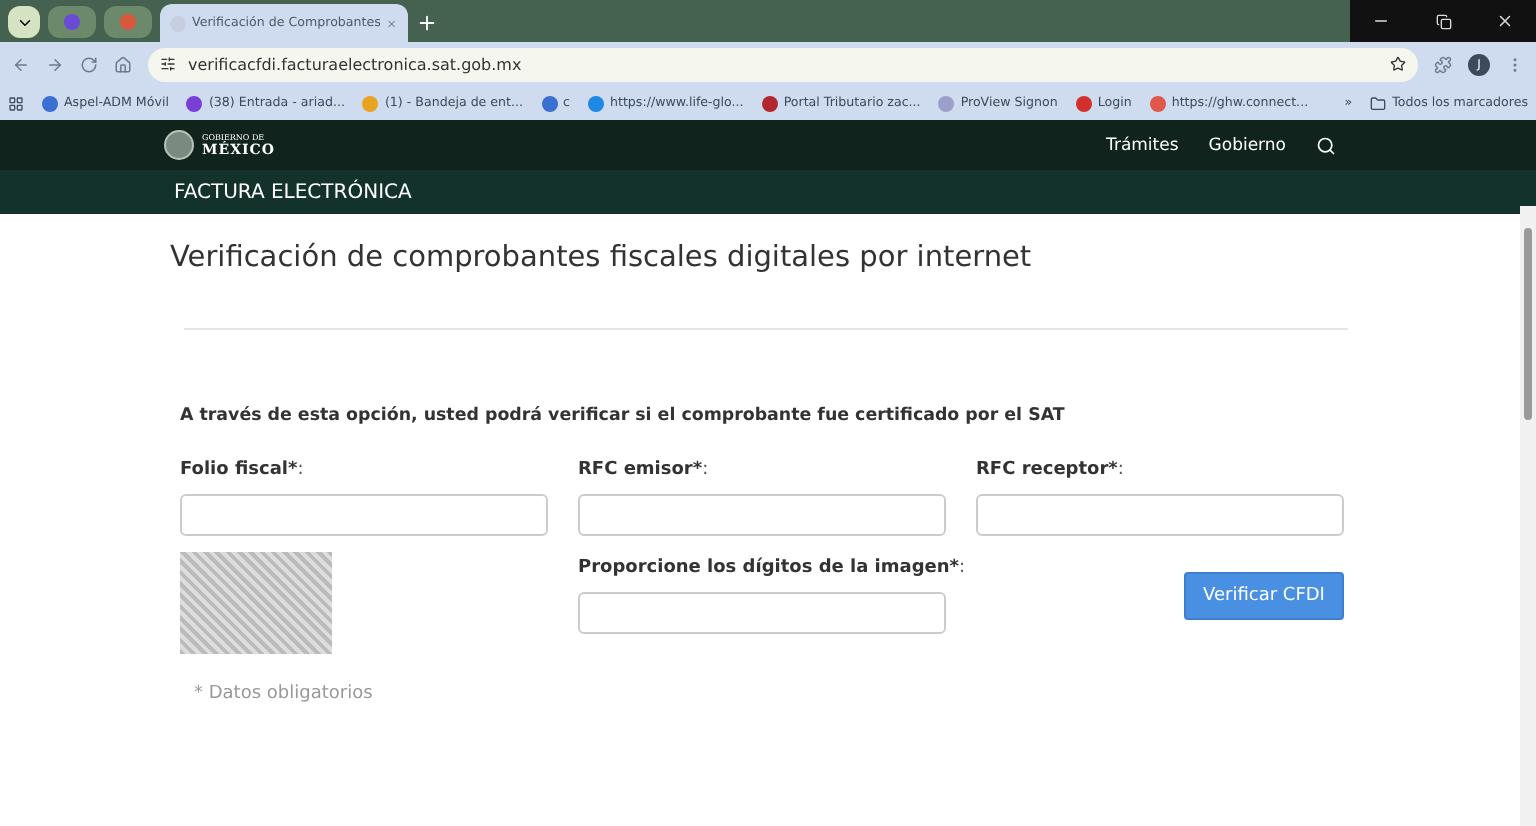 The width and height of the screenshot is (1536, 826). Describe the element at coordinates (55, 64) in the screenshot. I see `forward-icon` at that location.